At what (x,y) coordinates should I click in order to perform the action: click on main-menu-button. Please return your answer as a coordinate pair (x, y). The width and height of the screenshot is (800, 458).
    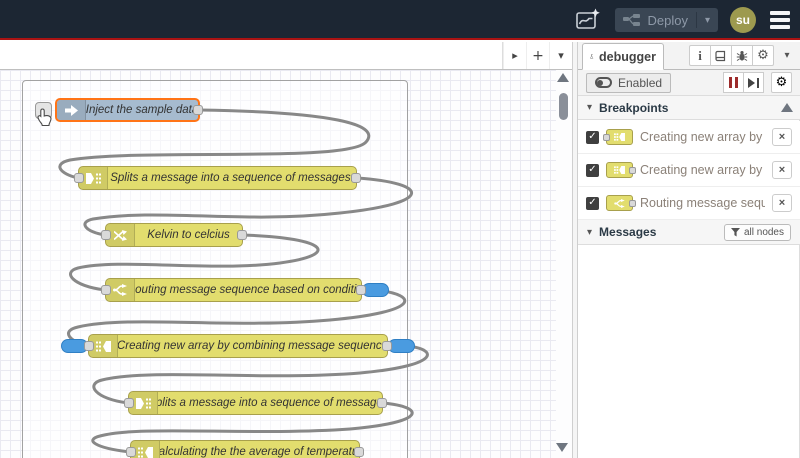
    Looking at the image, I should click on (780, 20).